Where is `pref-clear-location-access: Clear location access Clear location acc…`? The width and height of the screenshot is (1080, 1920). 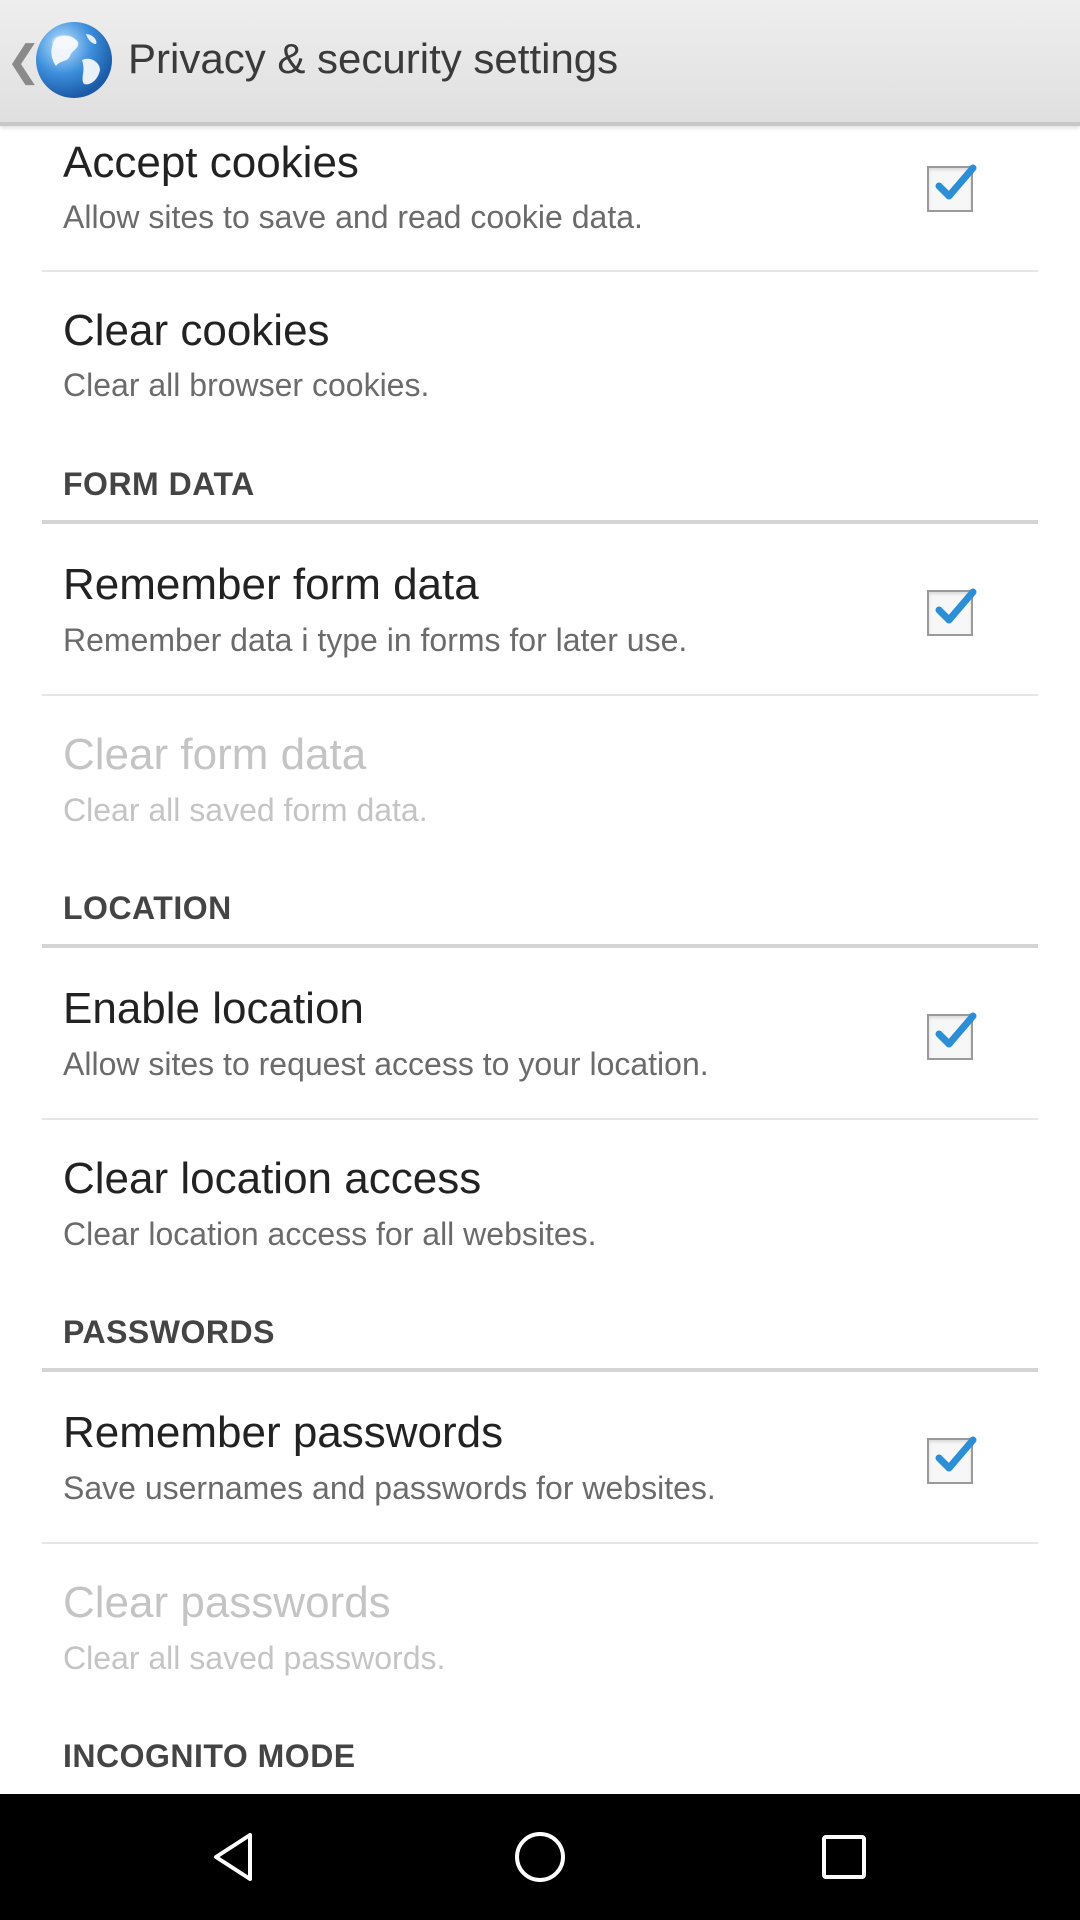 pref-clear-location-access: Clear location access Clear location acc… is located at coordinates (540, 1195).